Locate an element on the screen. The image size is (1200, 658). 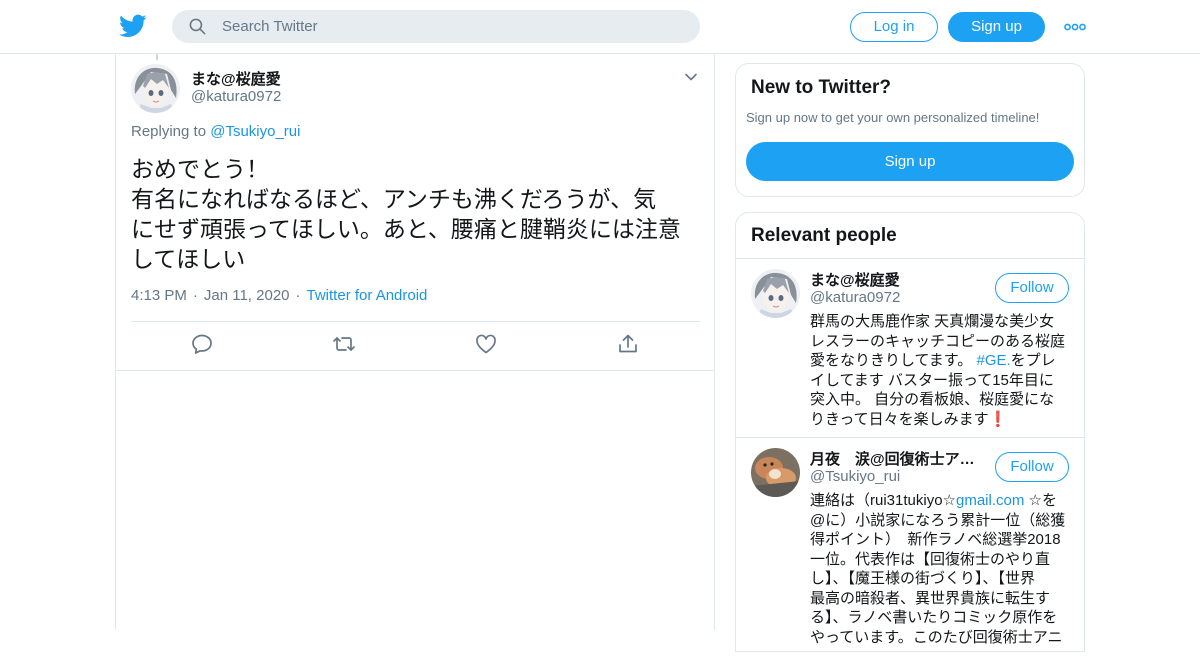
like-icon is located at coordinates (486, 344).